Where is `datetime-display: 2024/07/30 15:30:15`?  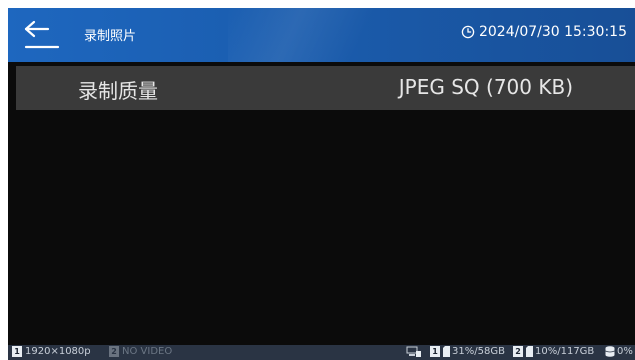 datetime-display: 2024/07/30 15:30:15 is located at coordinates (544, 32).